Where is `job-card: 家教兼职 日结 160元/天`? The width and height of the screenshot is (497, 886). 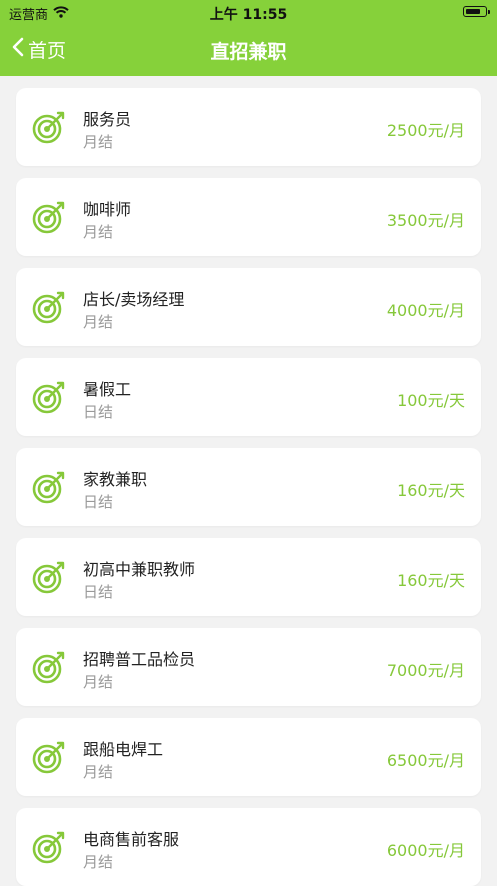
job-card: 家教兼职 日结 160元/天 is located at coordinates (248, 487).